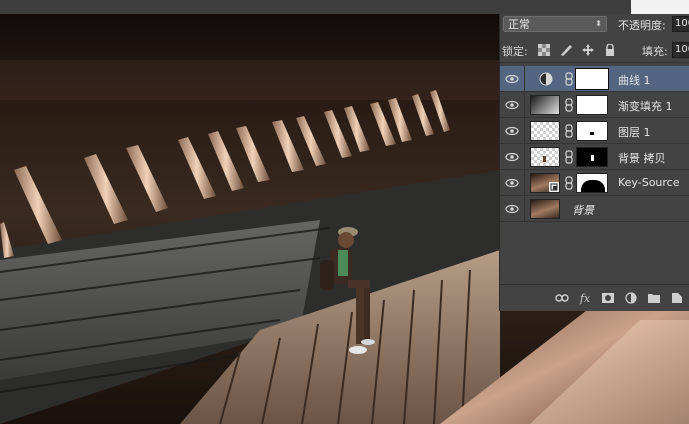  I want to click on layer-name: 渐变填充 1, so click(645, 106).